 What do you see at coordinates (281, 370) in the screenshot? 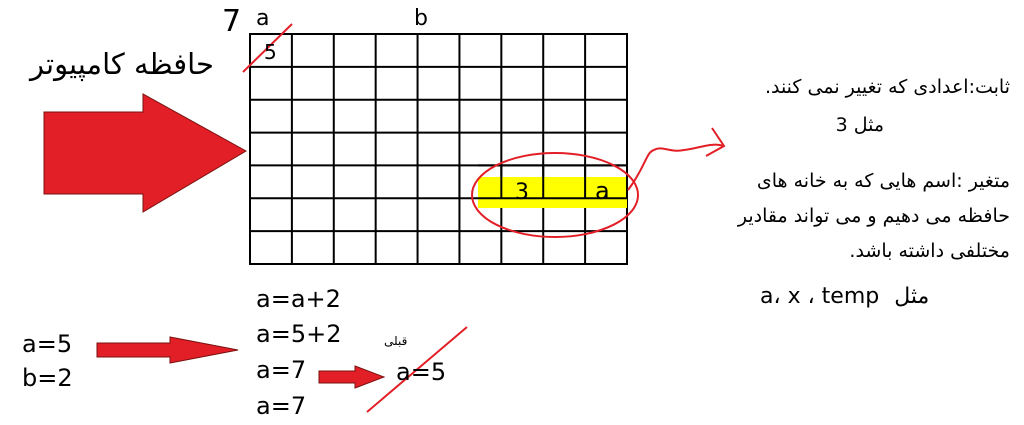
I see `step-line-3: a=7` at bounding box center [281, 370].